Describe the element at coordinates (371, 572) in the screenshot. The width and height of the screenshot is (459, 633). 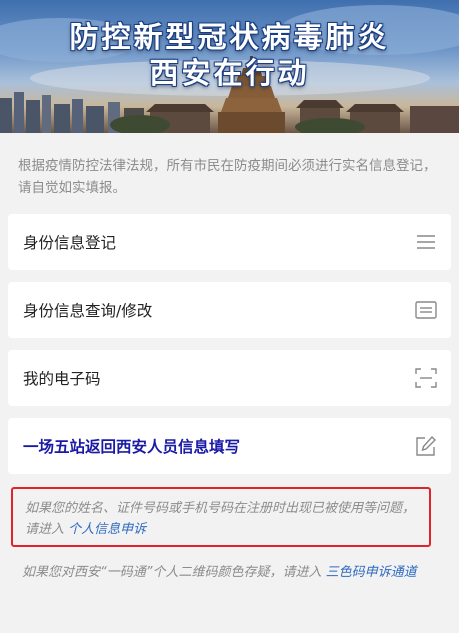
I see `color-code-appeal-link: 三色码申诉通道` at that location.